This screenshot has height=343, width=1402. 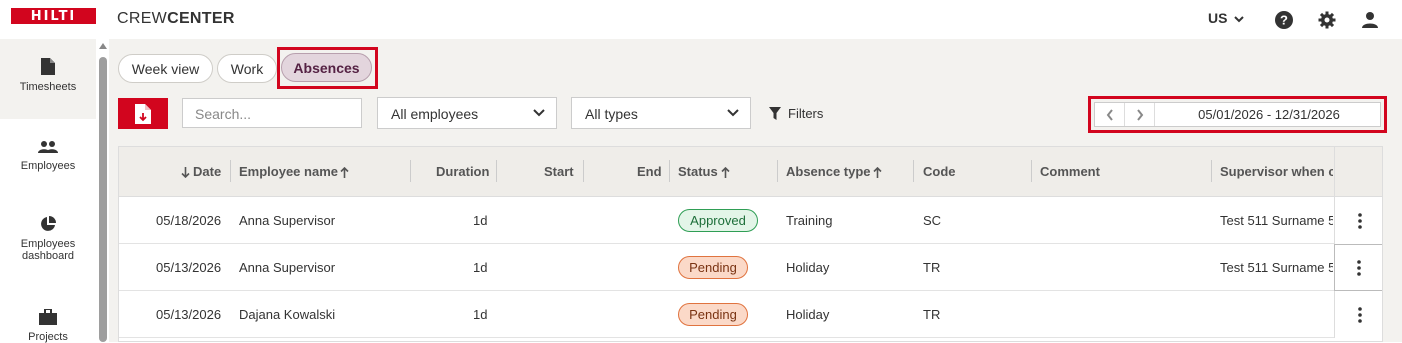 I want to click on hilti-logo: HILTI, so click(x=53, y=16).